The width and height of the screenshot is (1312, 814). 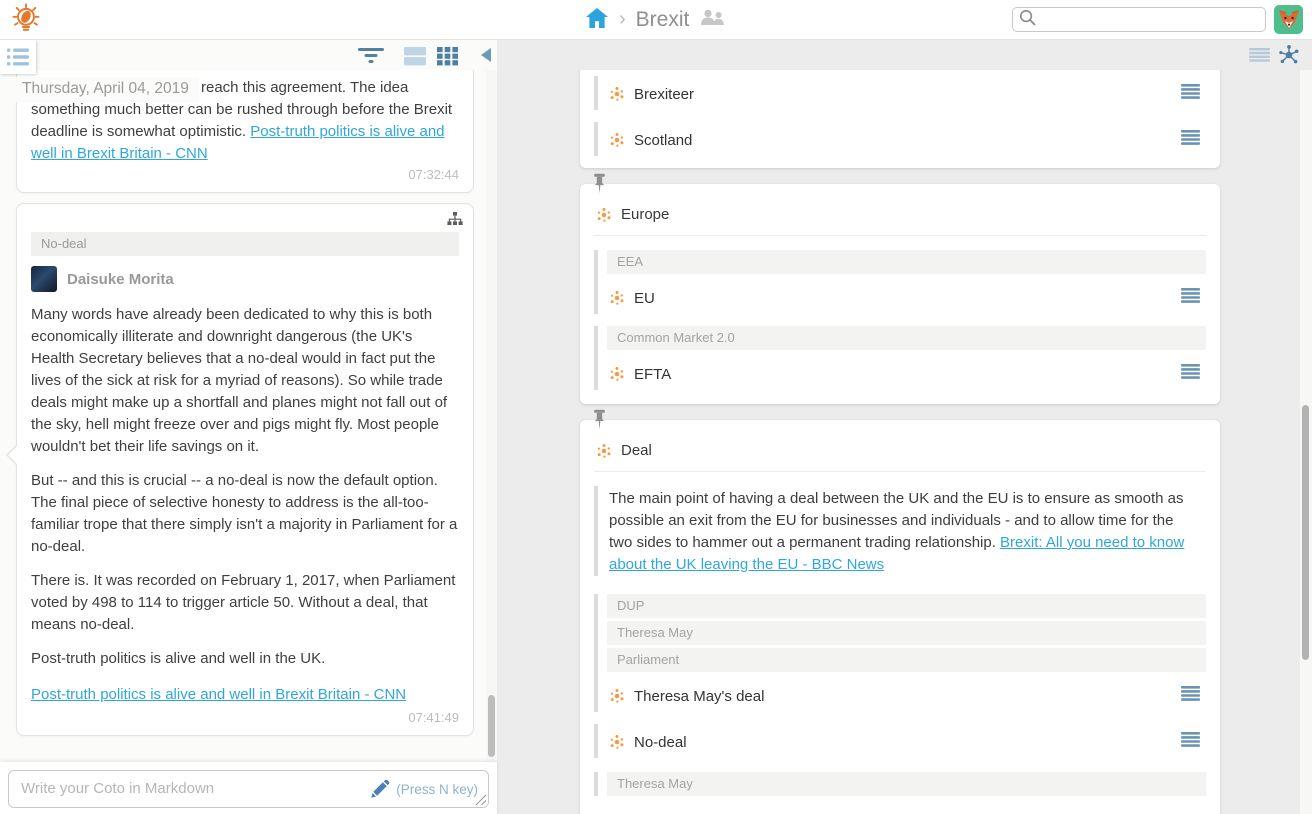 I want to click on date-header: Thursday, April 04, 2019, so click(x=106, y=89).